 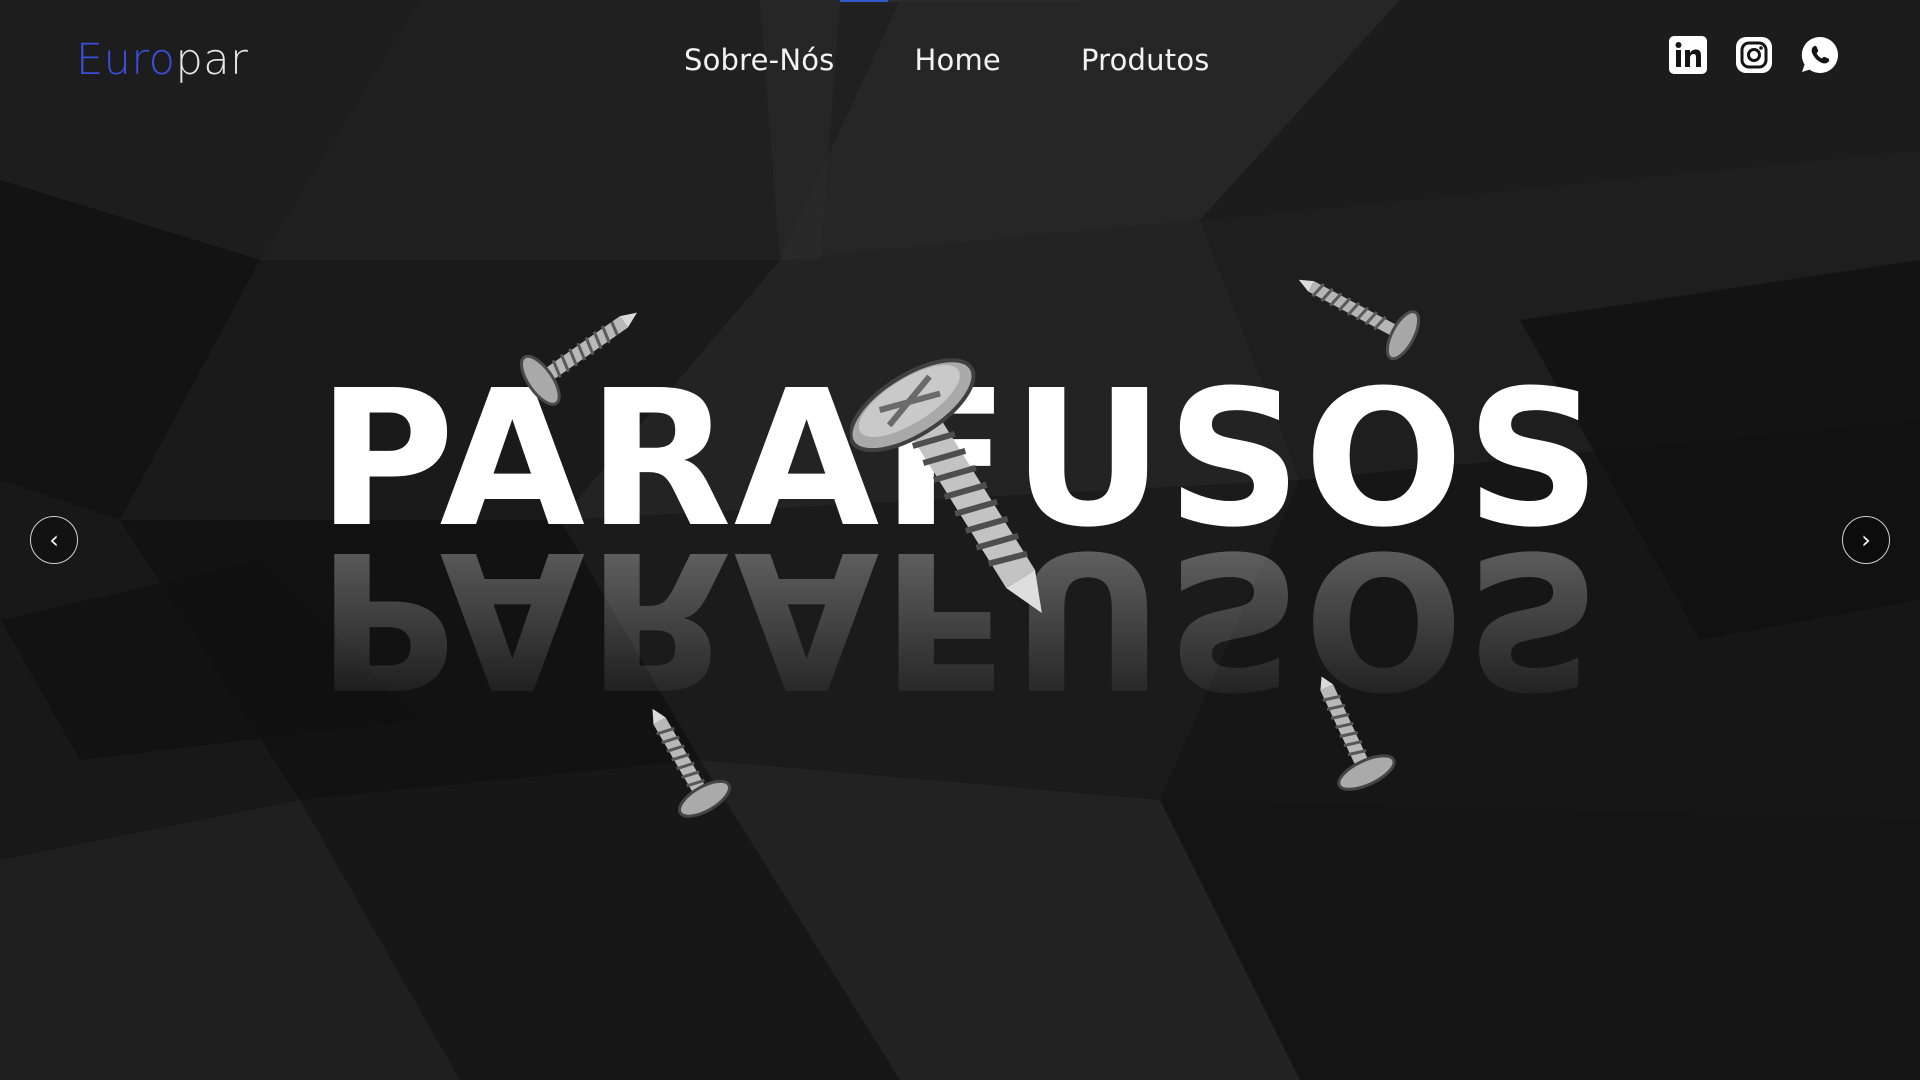 I want to click on carousel-prev-button: ‹, so click(x=54, y=540).